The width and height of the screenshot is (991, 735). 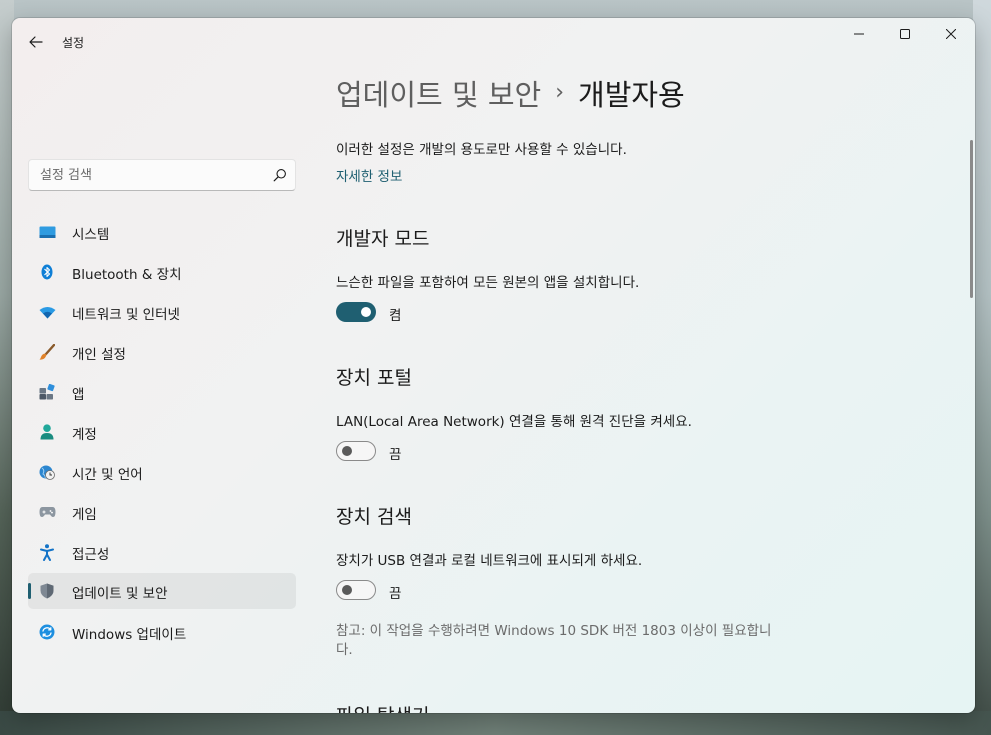 I want to click on nav-item-bluetooth: Bluetooth & 장치, so click(x=162, y=272).